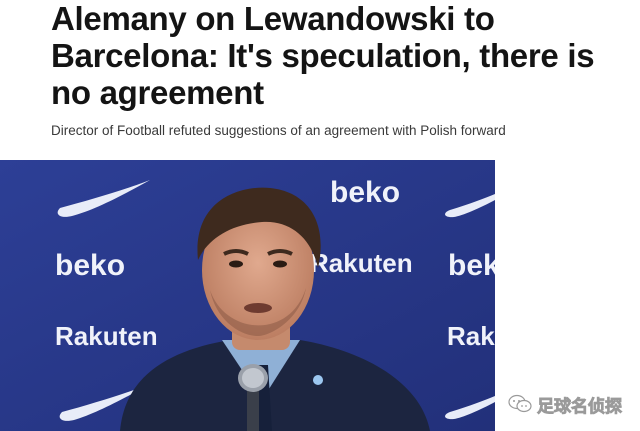 This screenshot has height=431, width=640. I want to click on source-watermark: 足球名侦探, so click(565, 404).